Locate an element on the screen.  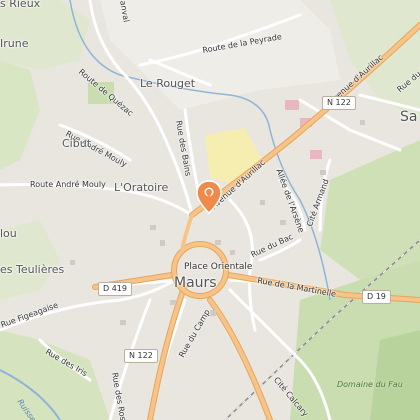
street-label: Route André Mouly is located at coordinates (68, 184).